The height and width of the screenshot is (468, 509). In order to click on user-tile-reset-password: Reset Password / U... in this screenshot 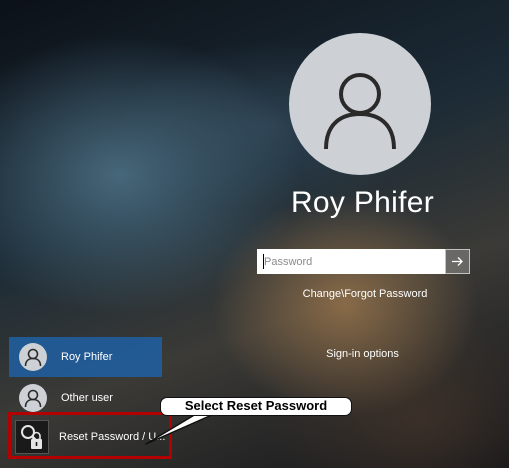, I will do `click(91, 437)`.